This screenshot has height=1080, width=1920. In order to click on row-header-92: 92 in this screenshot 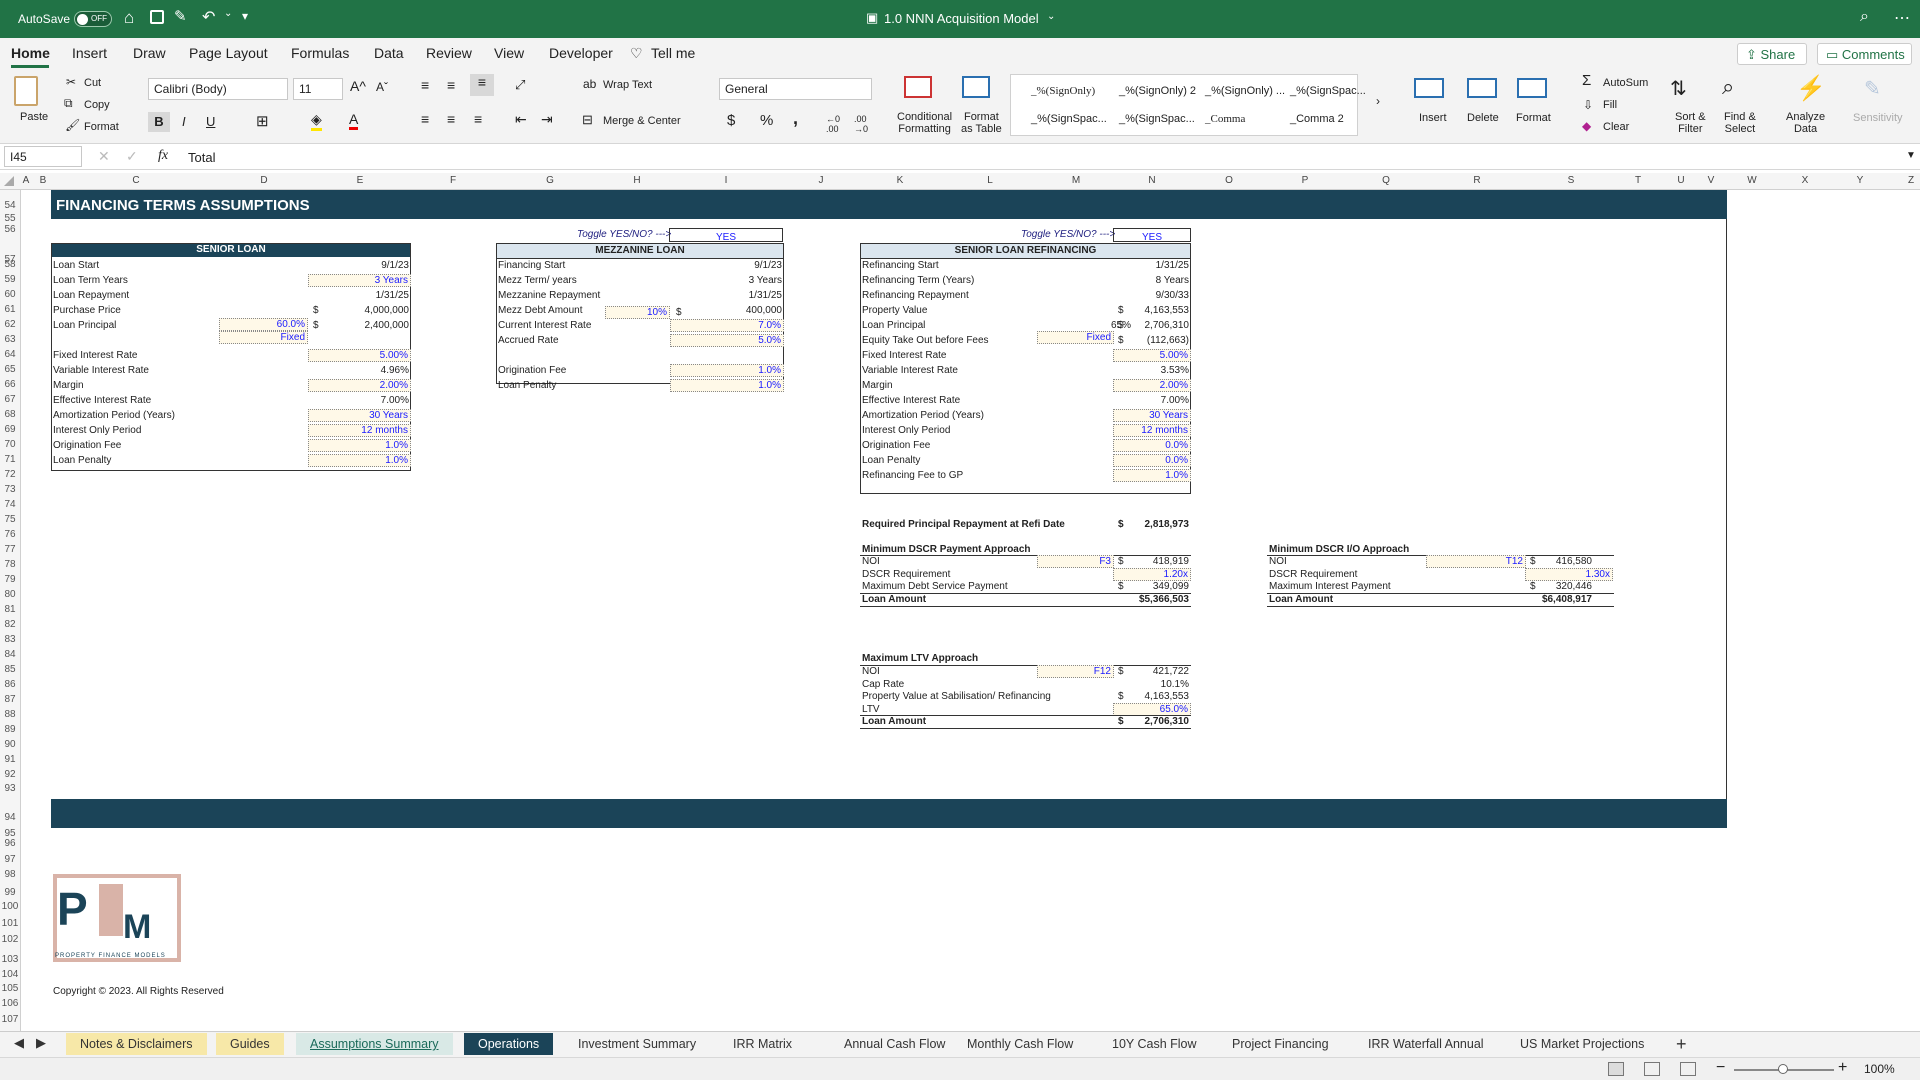, I will do `click(10, 774)`.